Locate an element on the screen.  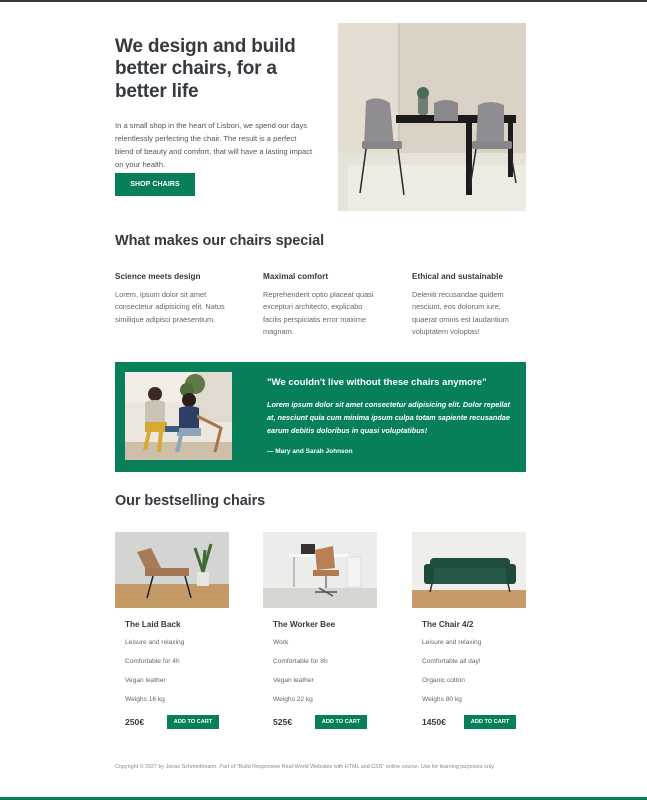
product-attribute: Weighs 22 kg is located at coordinates (293, 699).